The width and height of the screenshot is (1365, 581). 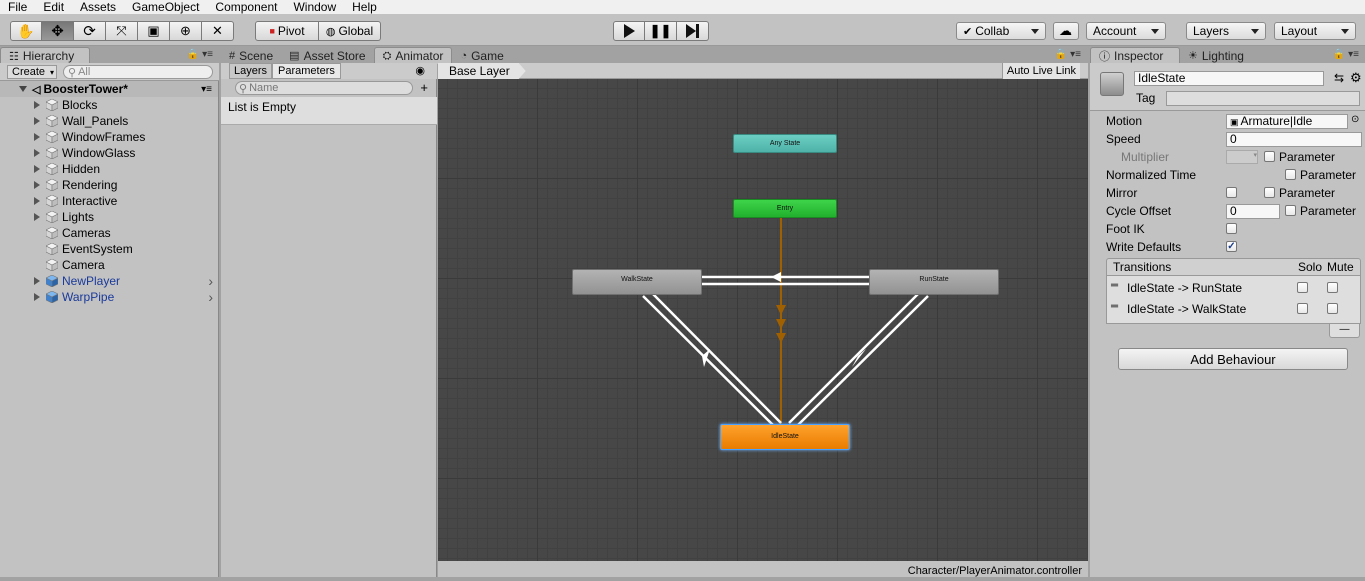 What do you see at coordinates (327, 55) in the screenshot?
I see `tab-asset-store: ▤ Asset Store` at bounding box center [327, 55].